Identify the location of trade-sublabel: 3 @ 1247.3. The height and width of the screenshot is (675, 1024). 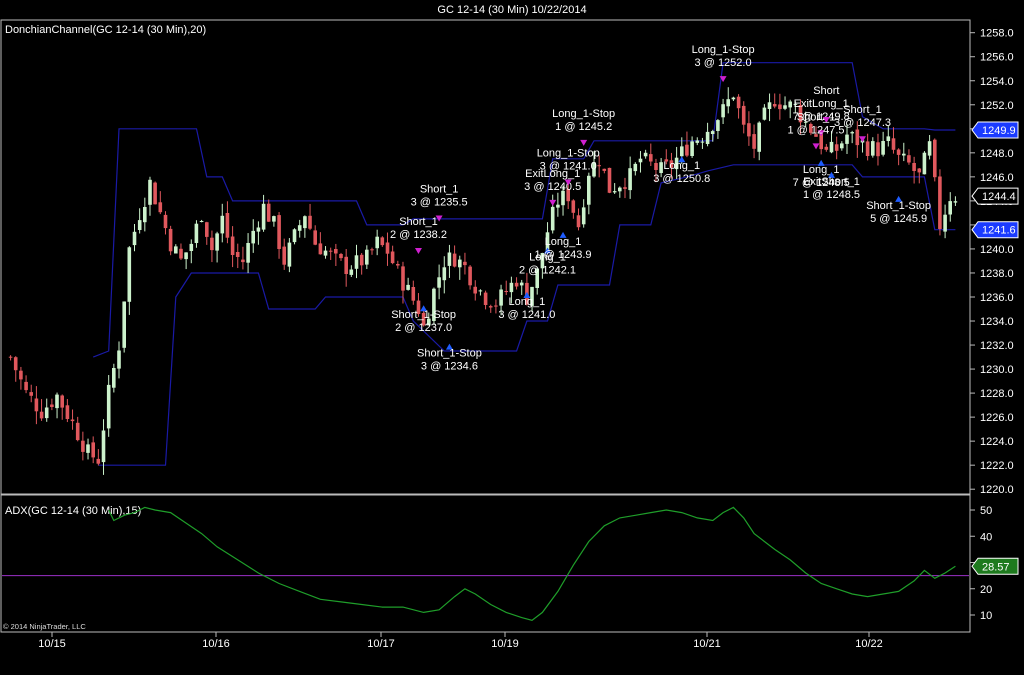
(862, 123).